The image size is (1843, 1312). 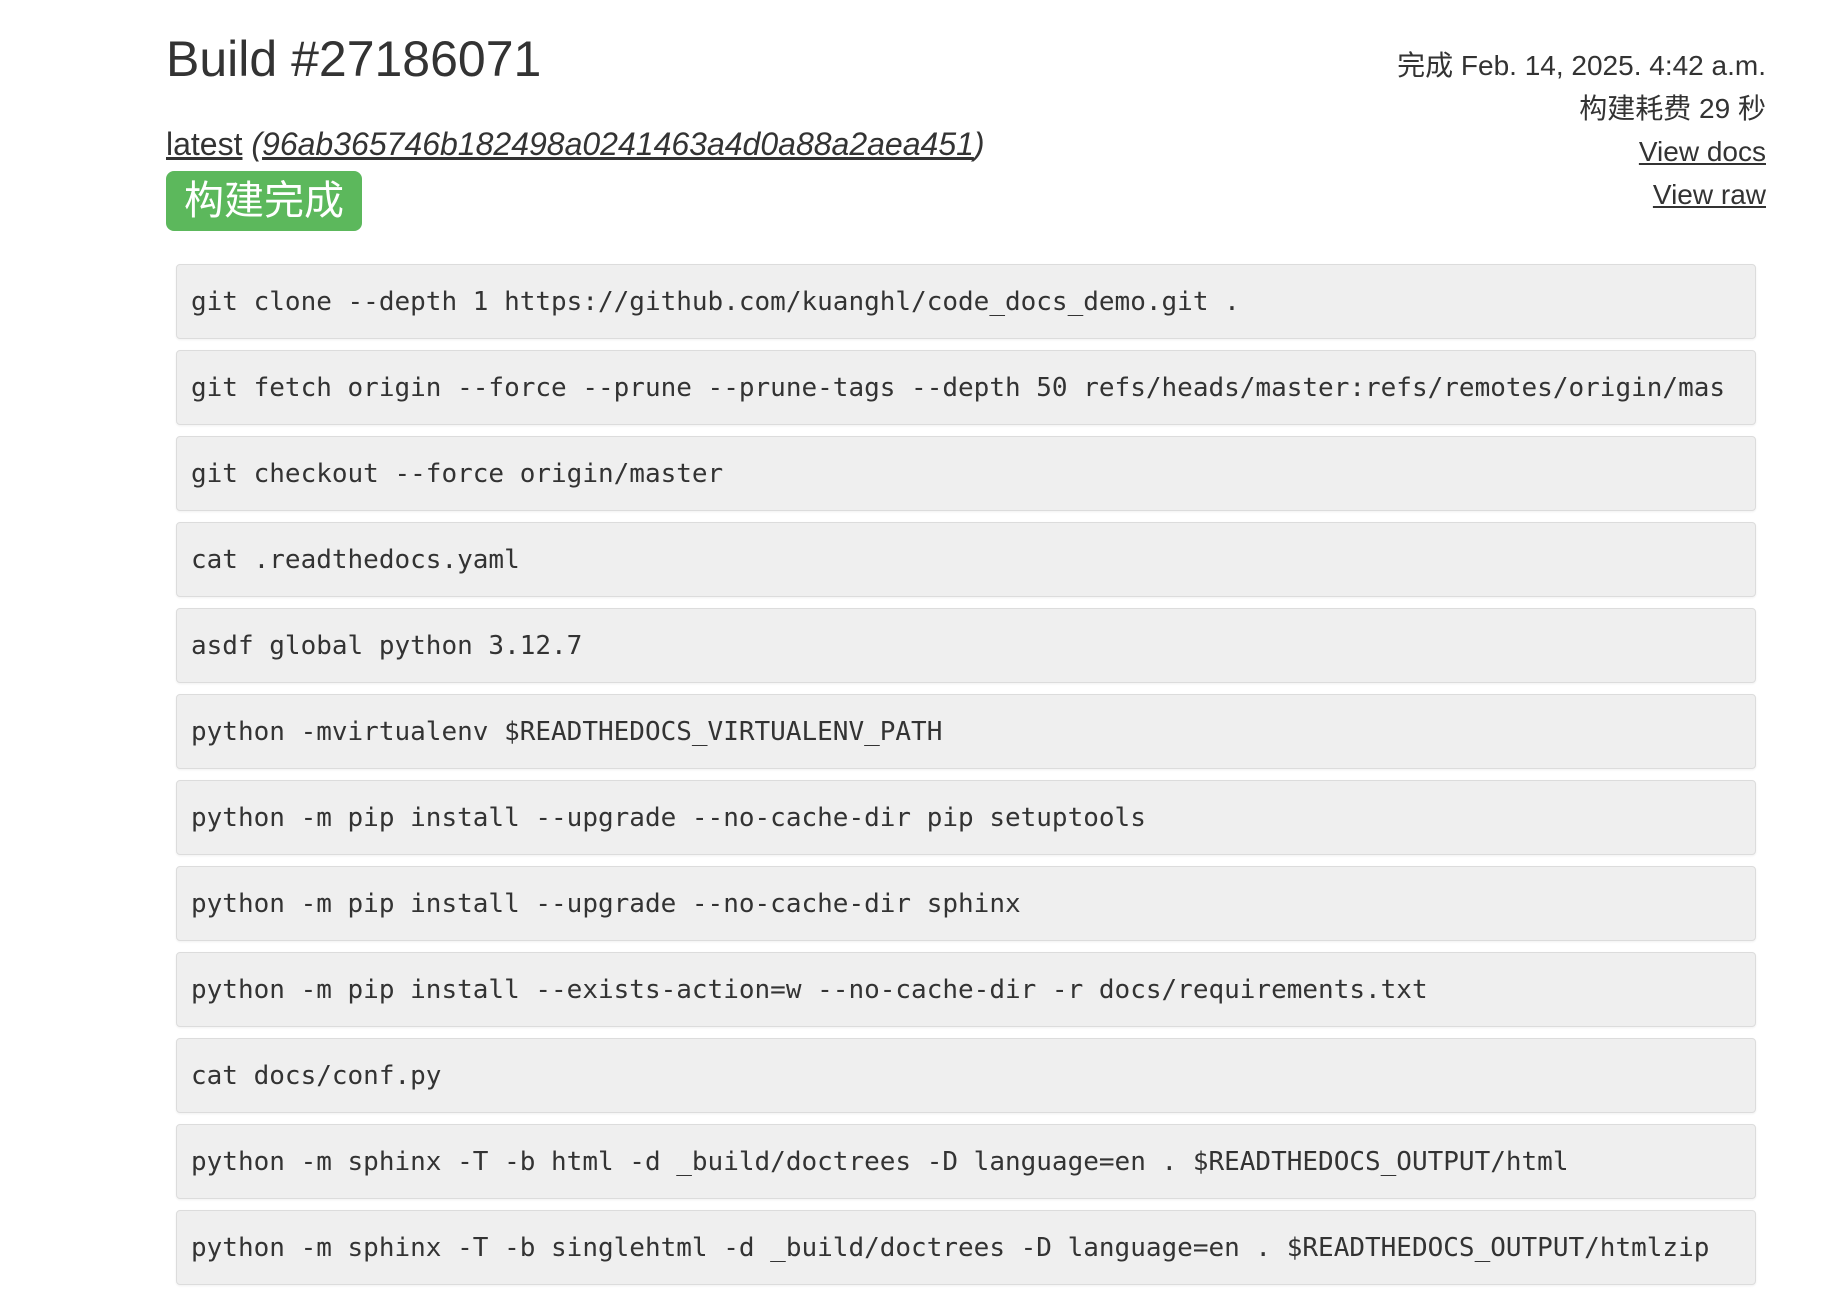 I want to click on view-docs-link: View docs, so click(x=1581, y=151).